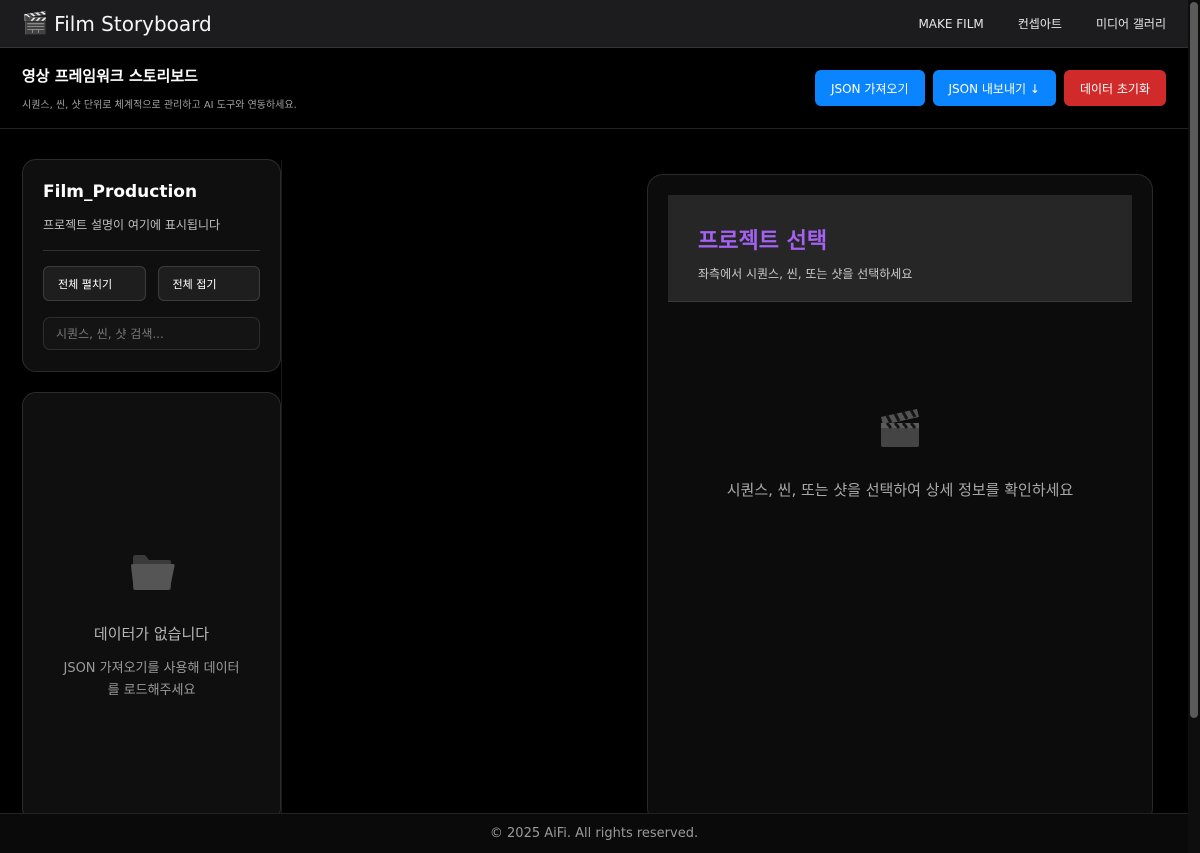 The image size is (1200, 853). I want to click on scrollbar-thumb, so click(1194, 360).